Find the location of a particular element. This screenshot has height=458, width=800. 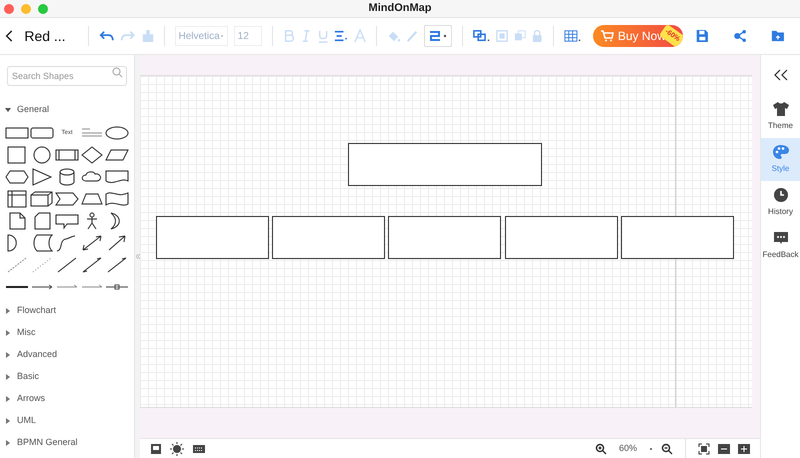

panel-tab: History is located at coordinates (780, 202).